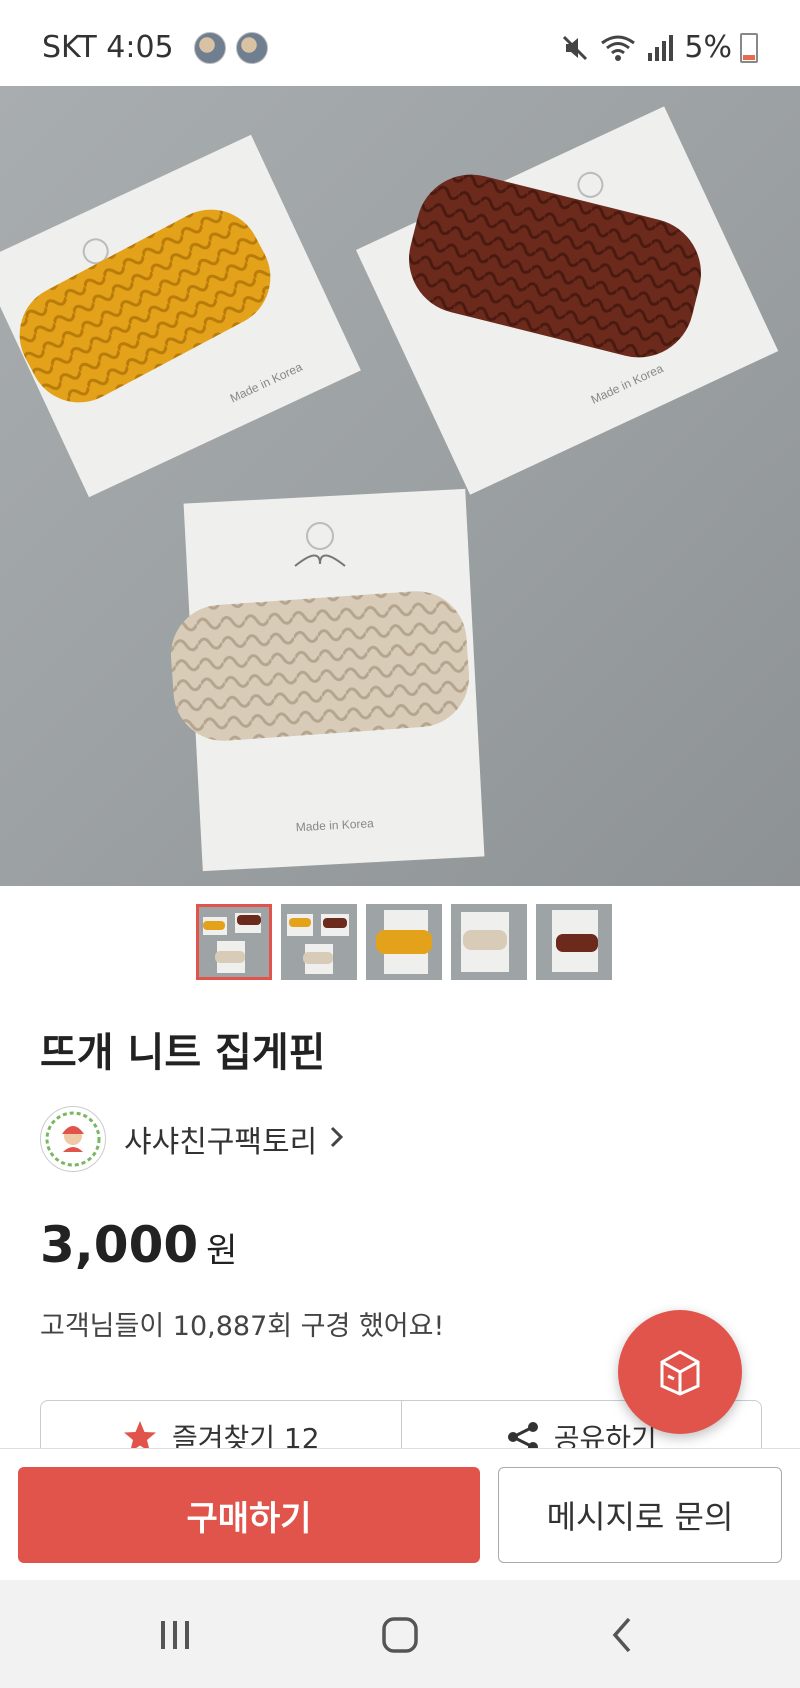  Describe the element at coordinates (640, 1515) in the screenshot. I see `message-inquiry-button: 메시지로 문의` at that location.